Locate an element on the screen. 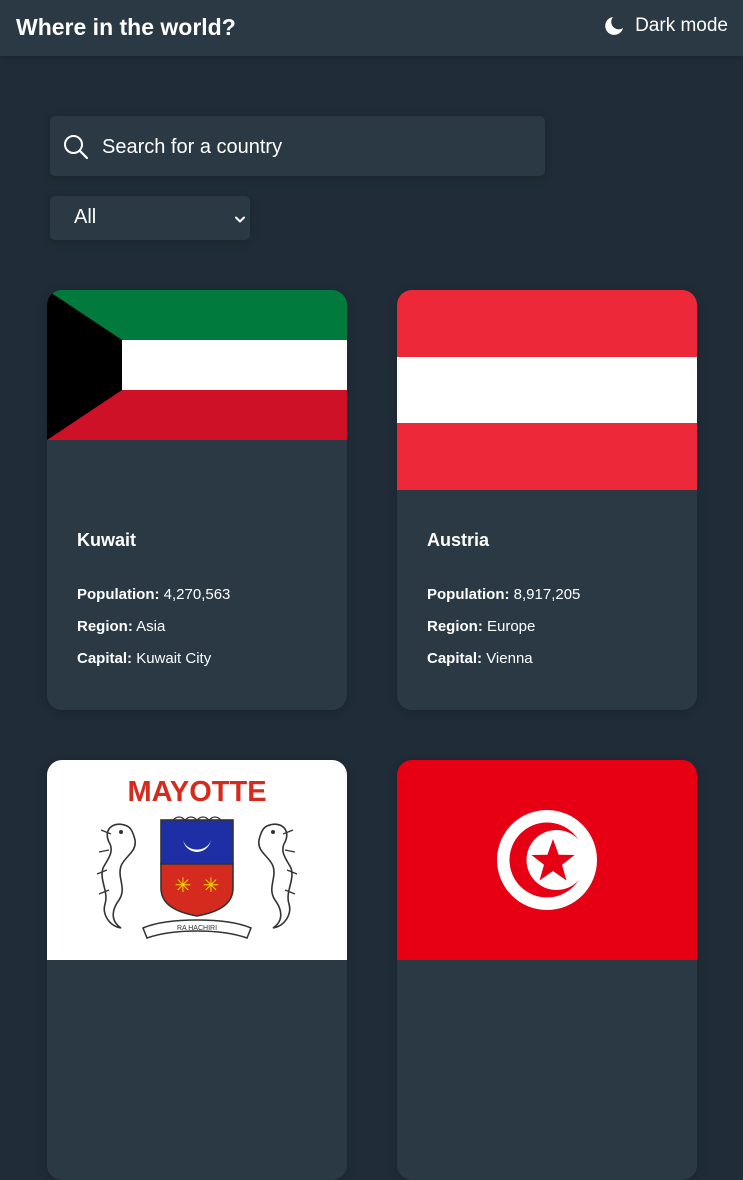 The image size is (743, 1180). capital-value: Vienna is located at coordinates (509, 658).